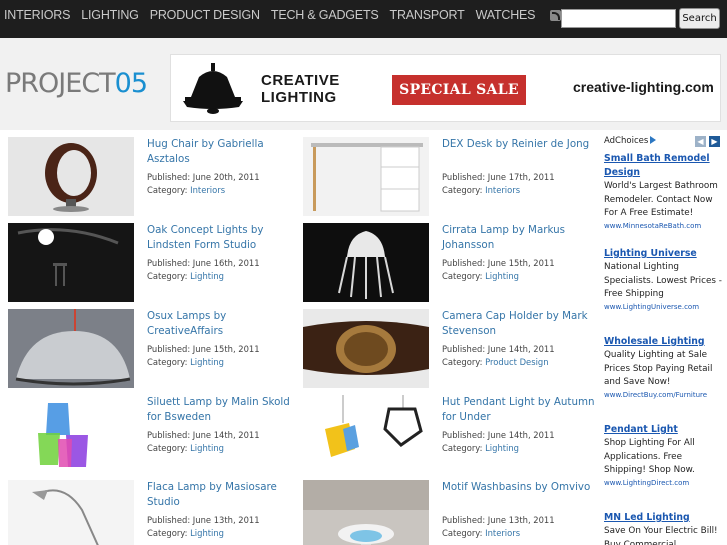  Describe the element at coordinates (205, 15) in the screenshot. I see `nav-item-product-design: PRODUCT DESIGN` at that location.